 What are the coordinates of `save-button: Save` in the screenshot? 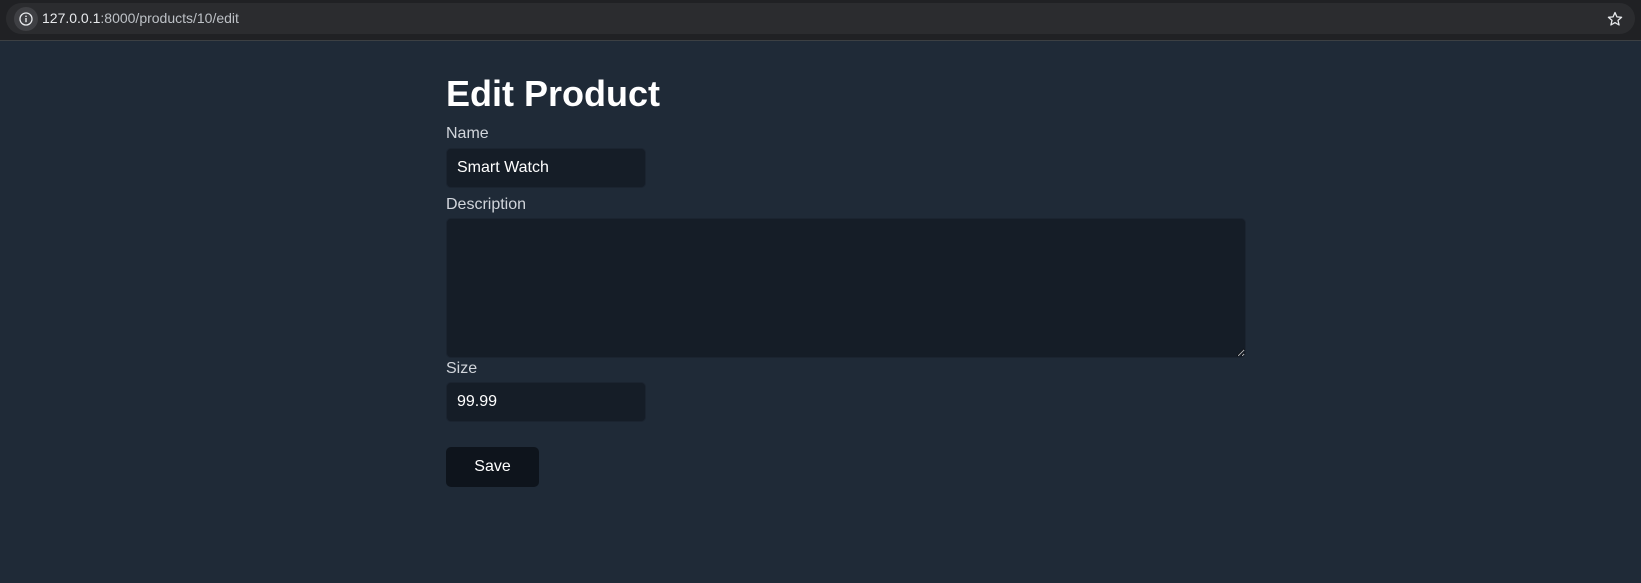 It's located at (492, 467).